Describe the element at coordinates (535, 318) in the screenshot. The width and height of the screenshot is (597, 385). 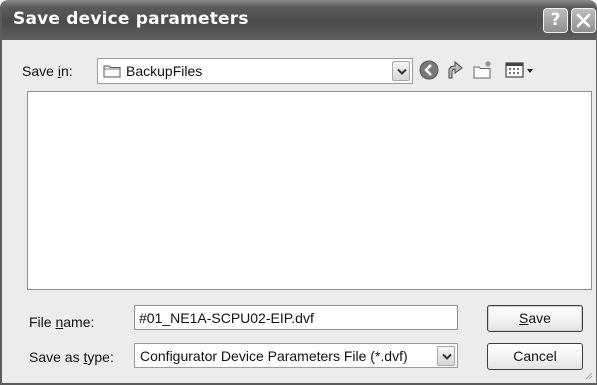
I see `save-button: Save` at that location.